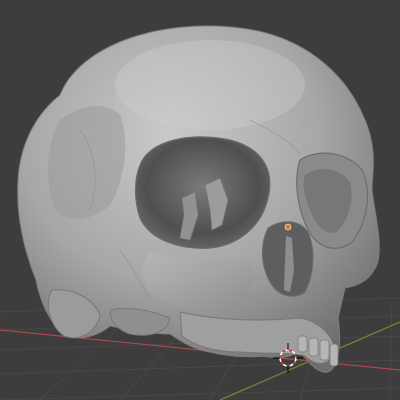 The image size is (400, 400). What do you see at coordinates (288, 227) in the screenshot?
I see `object-origin-marker` at bounding box center [288, 227].